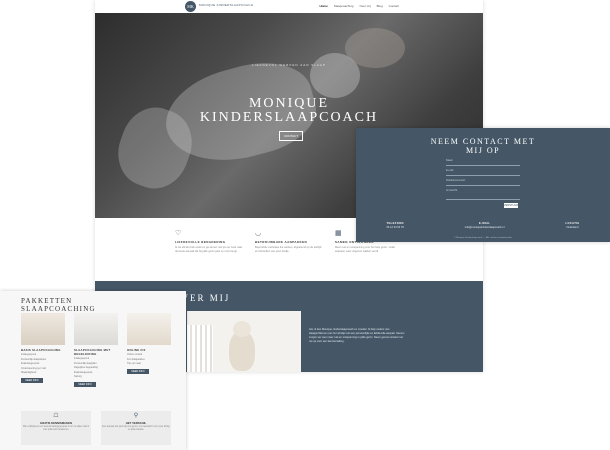  I want to click on contact-location-value: Nederland, so click(572, 227).